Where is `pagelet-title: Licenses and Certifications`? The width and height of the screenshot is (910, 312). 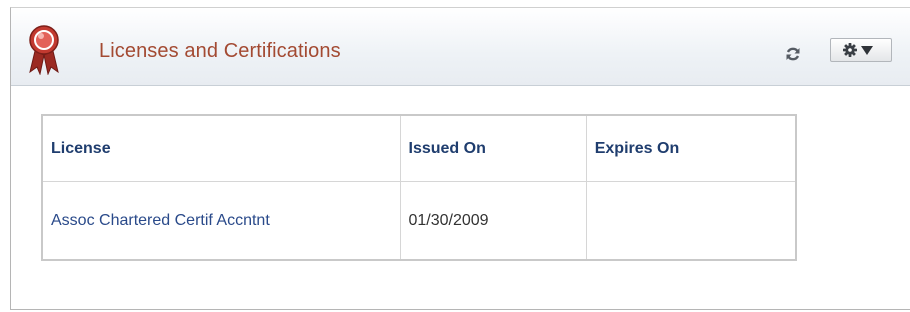
pagelet-title: Licenses and Certifications is located at coordinates (220, 51).